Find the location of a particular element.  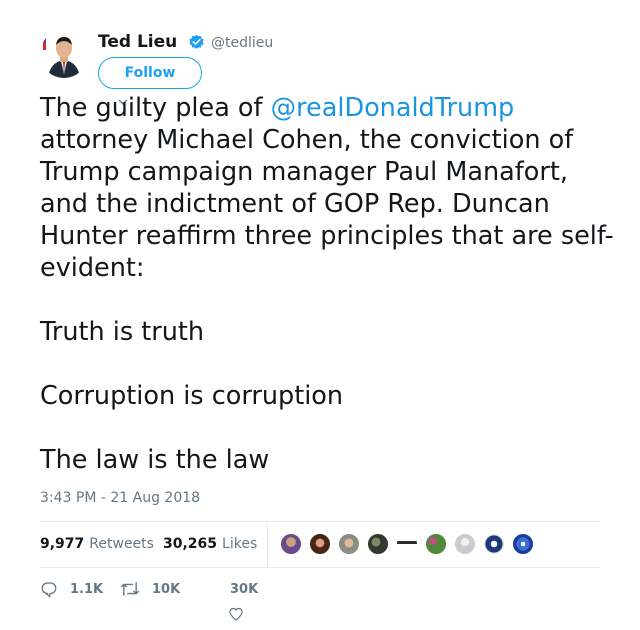

follow-button: Follow is located at coordinates (150, 73).